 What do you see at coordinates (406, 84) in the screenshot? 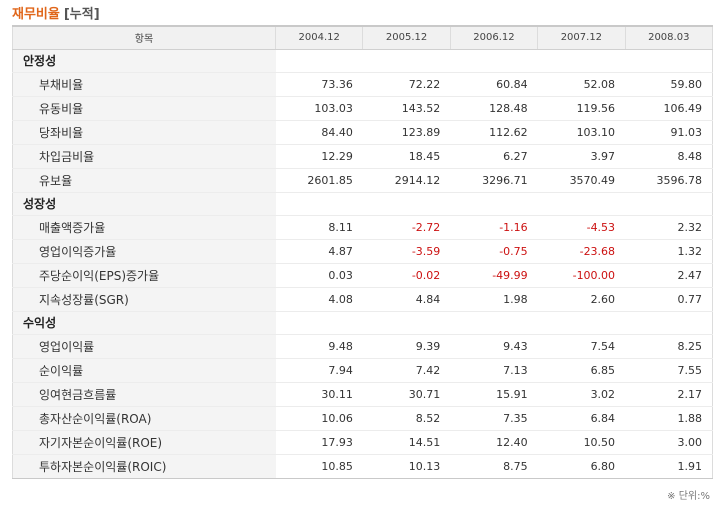
I see `value-cell: 72.22` at bounding box center [406, 84].